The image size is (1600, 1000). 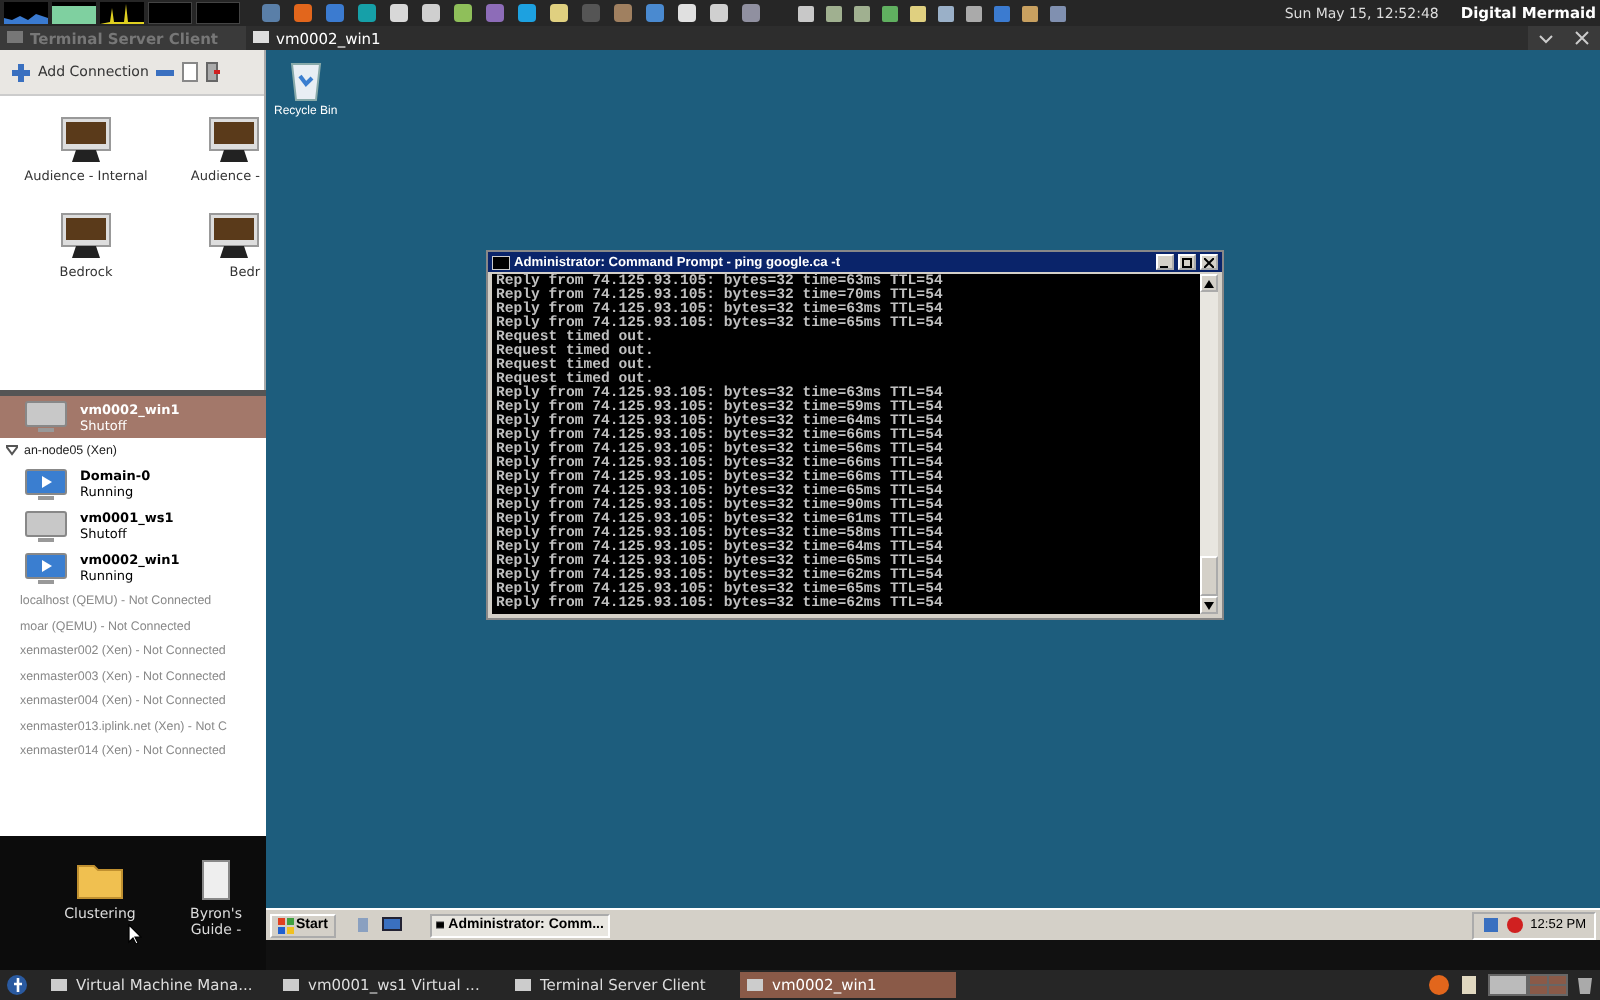 I want to click on expander-icon, so click(x=12, y=450).